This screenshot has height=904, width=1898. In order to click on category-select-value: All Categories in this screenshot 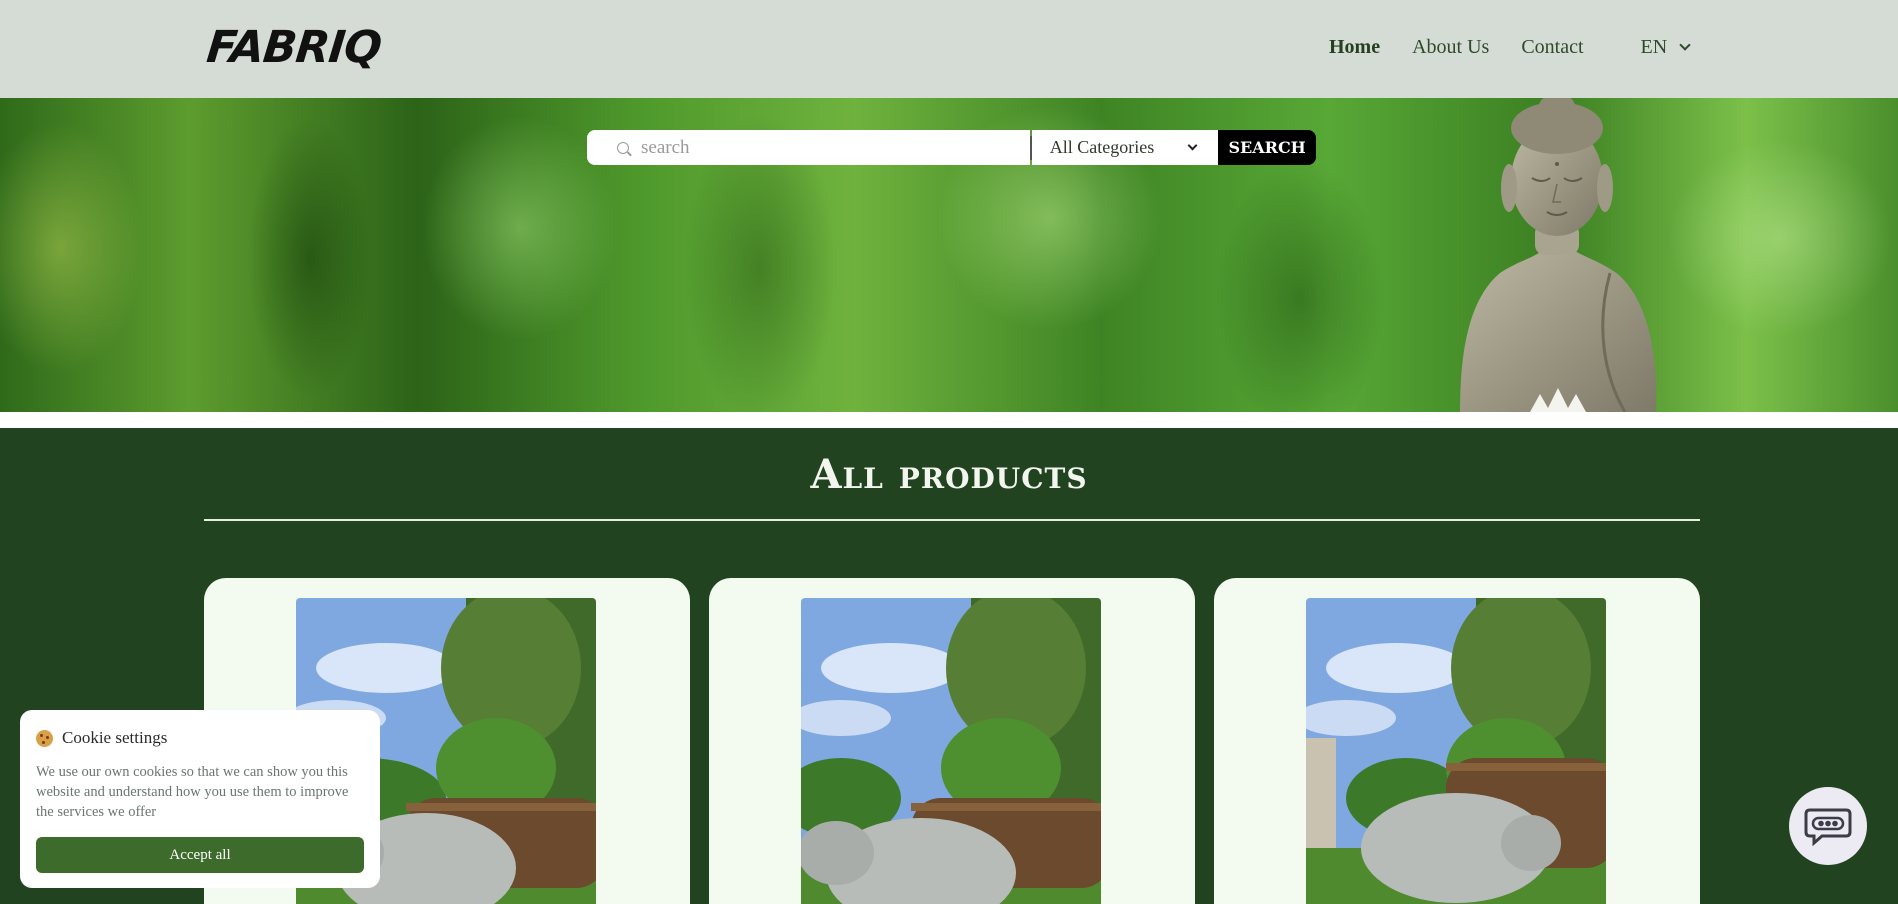, I will do `click(1102, 147)`.